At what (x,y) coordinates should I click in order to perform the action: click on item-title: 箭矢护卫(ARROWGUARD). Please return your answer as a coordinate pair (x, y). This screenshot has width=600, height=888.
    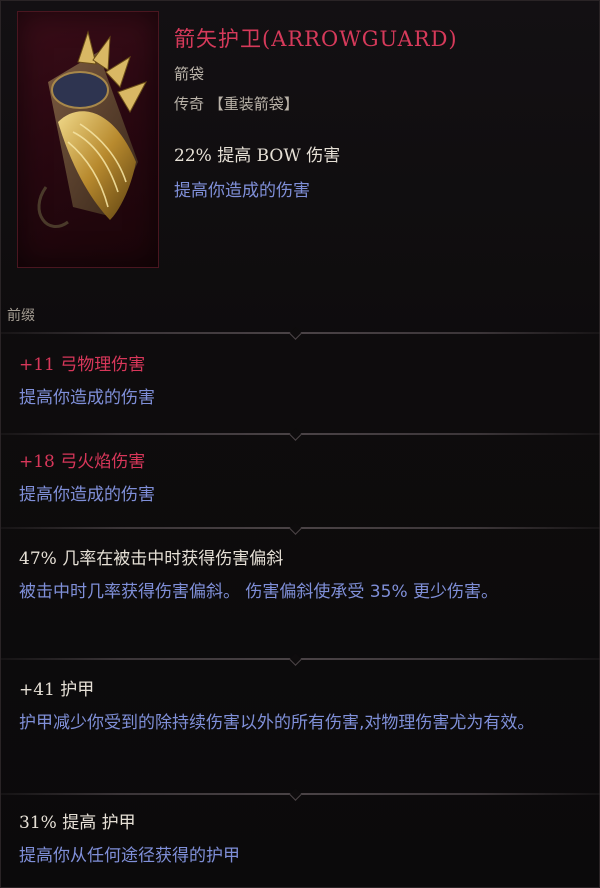
    Looking at the image, I should click on (316, 39).